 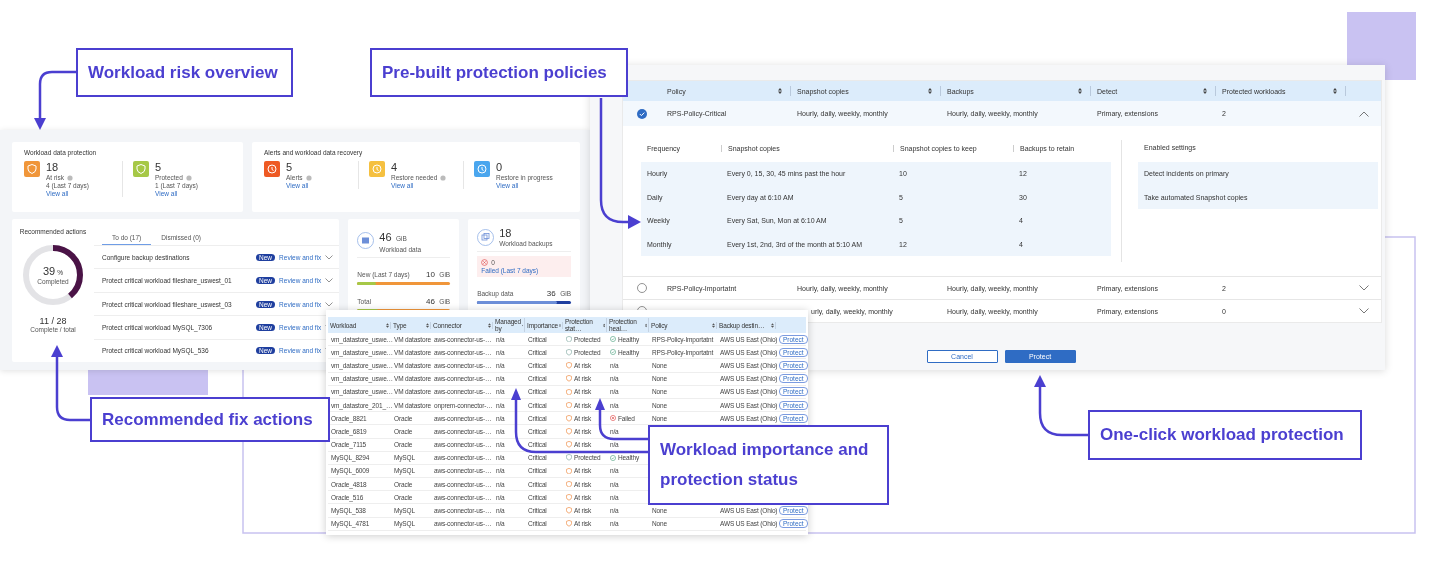 I want to click on stat-value: 4, so click(x=395, y=167).